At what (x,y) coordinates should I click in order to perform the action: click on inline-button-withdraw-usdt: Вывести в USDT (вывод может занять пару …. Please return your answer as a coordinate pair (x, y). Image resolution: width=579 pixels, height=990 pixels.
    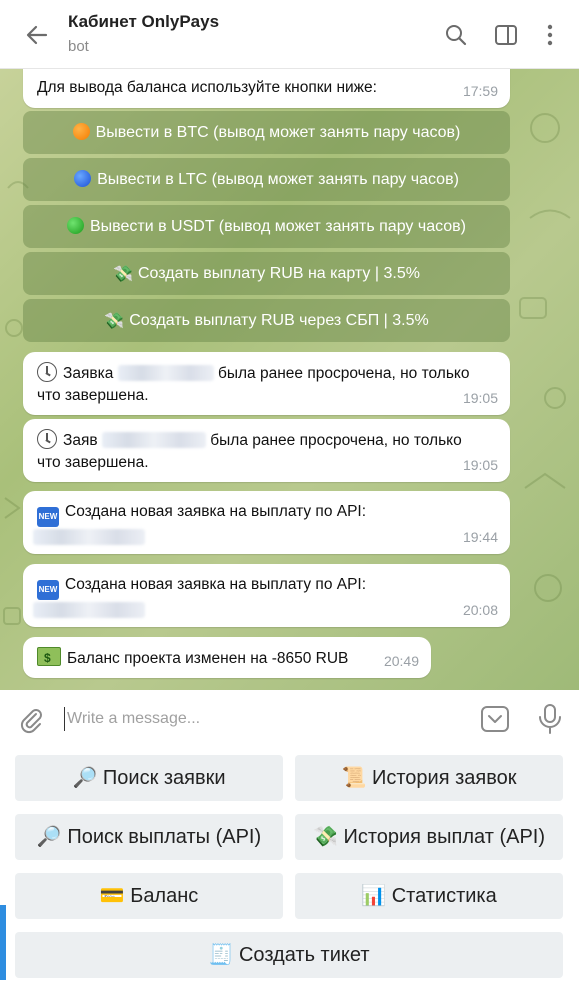
    Looking at the image, I should click on (266, 226).